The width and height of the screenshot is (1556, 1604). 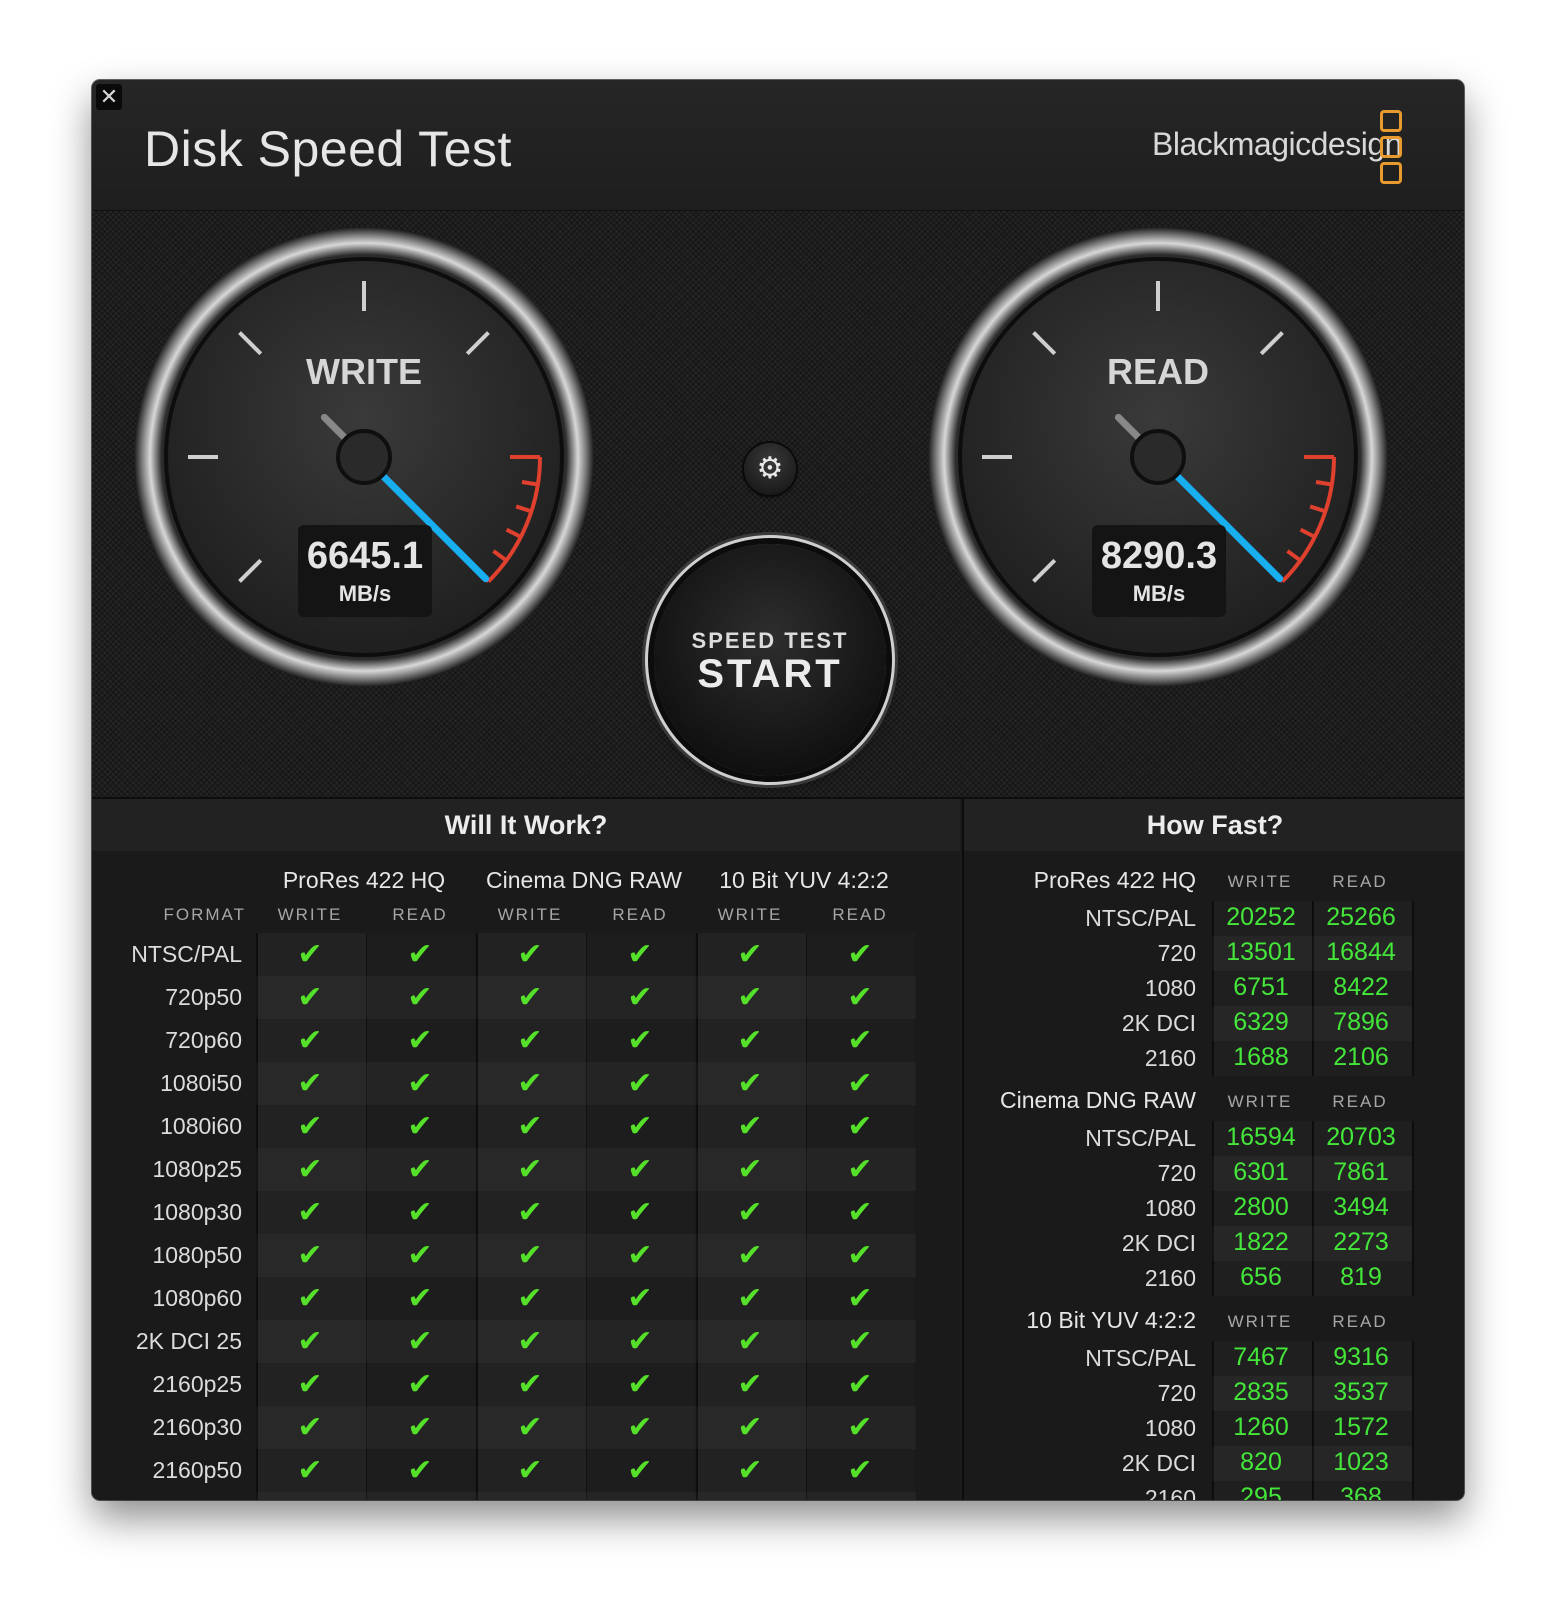 I want to click on write-speed-unit: MB/s, so click(x=365, y=593).